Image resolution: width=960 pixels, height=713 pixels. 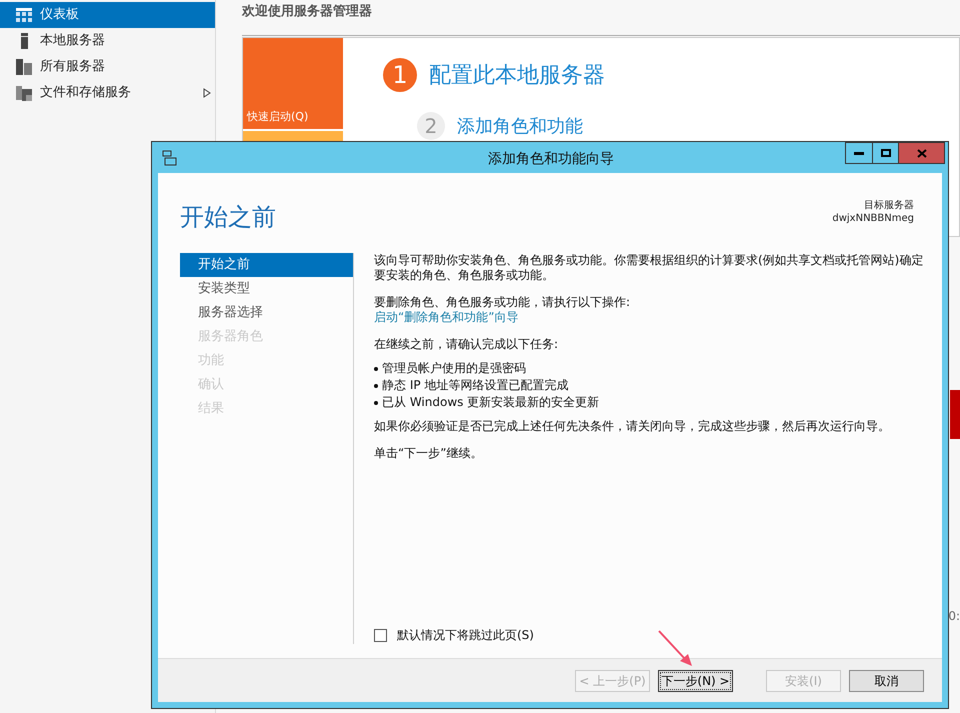 What do you see at coordinates (675, 648) in the screenshot?
I see `pointer-arrow` at bounding box center [675, 648].